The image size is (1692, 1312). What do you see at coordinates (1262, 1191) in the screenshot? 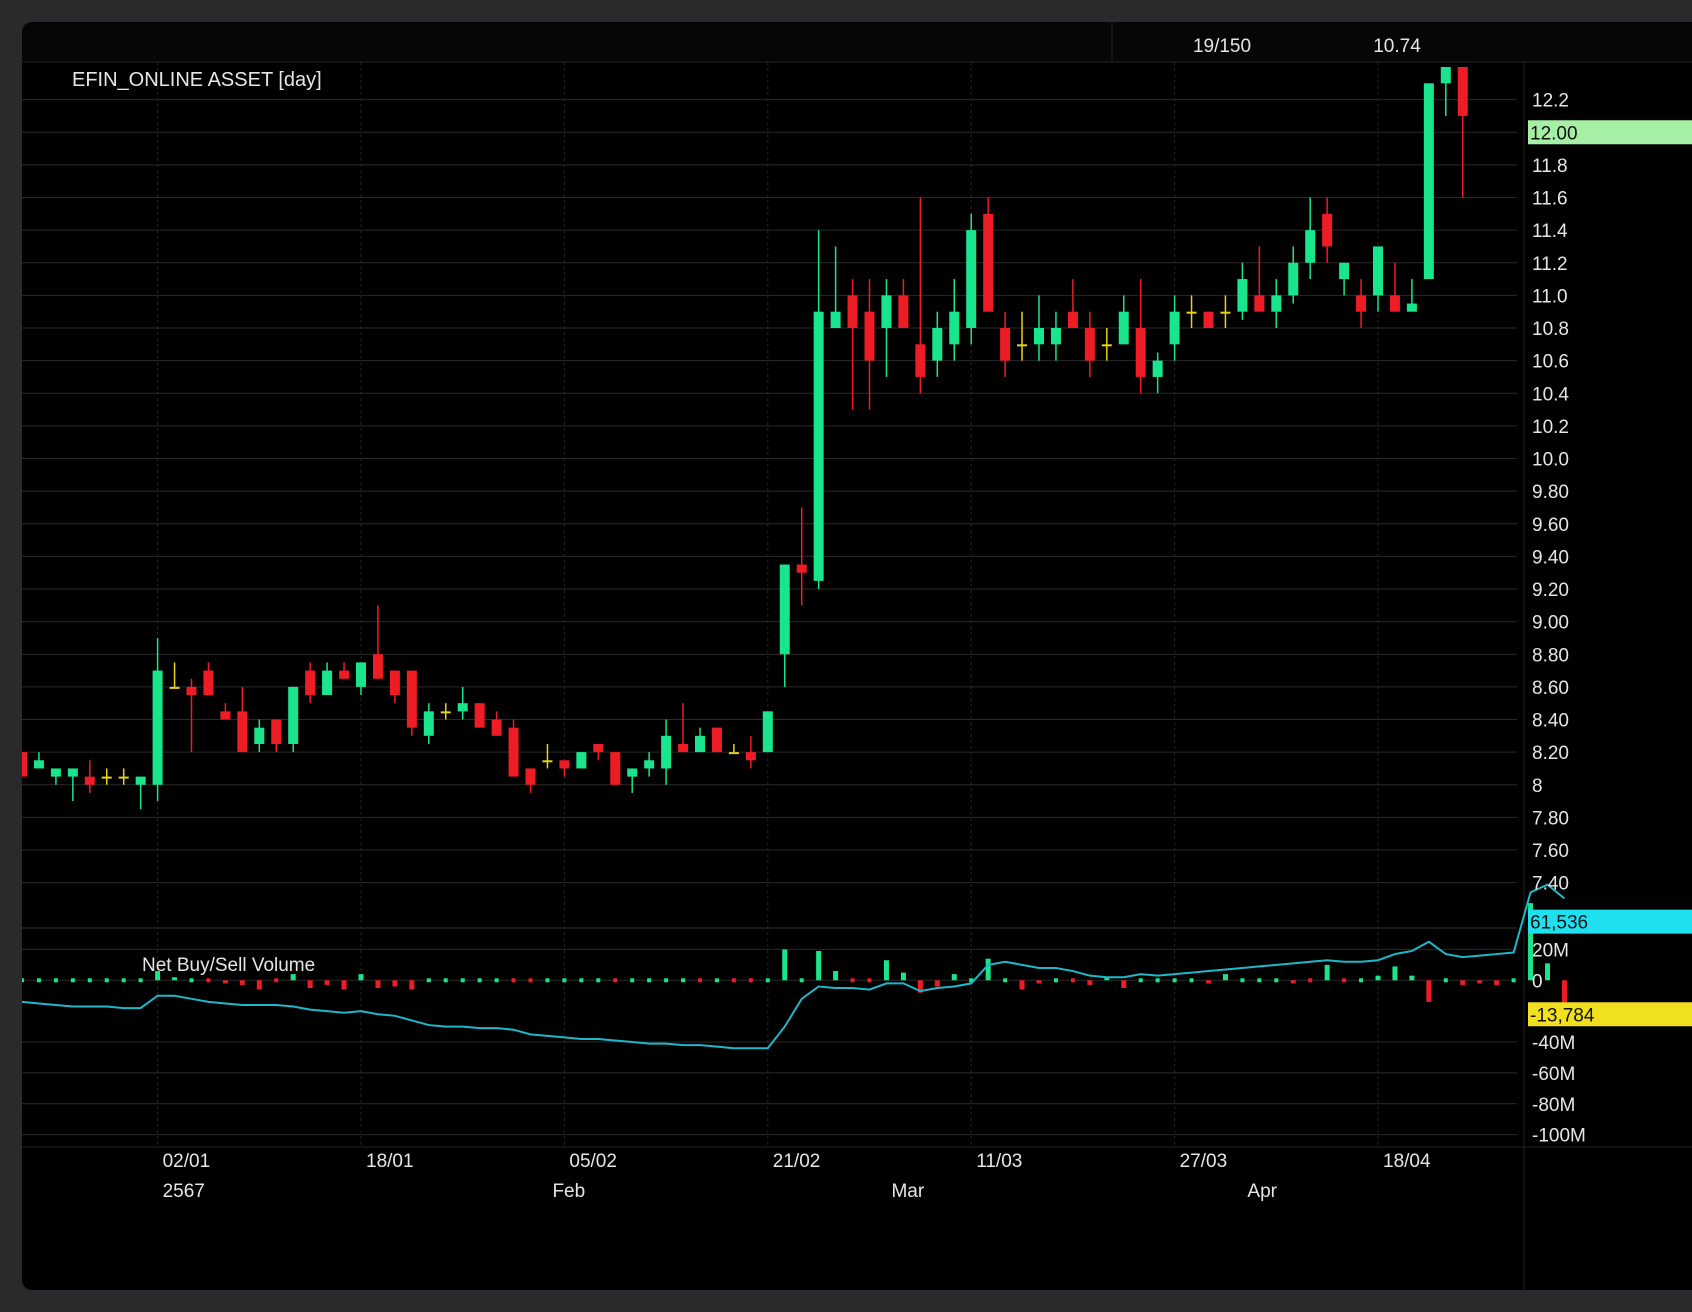
I see `period-label: Apr` at bounding box center [1262, 1191].